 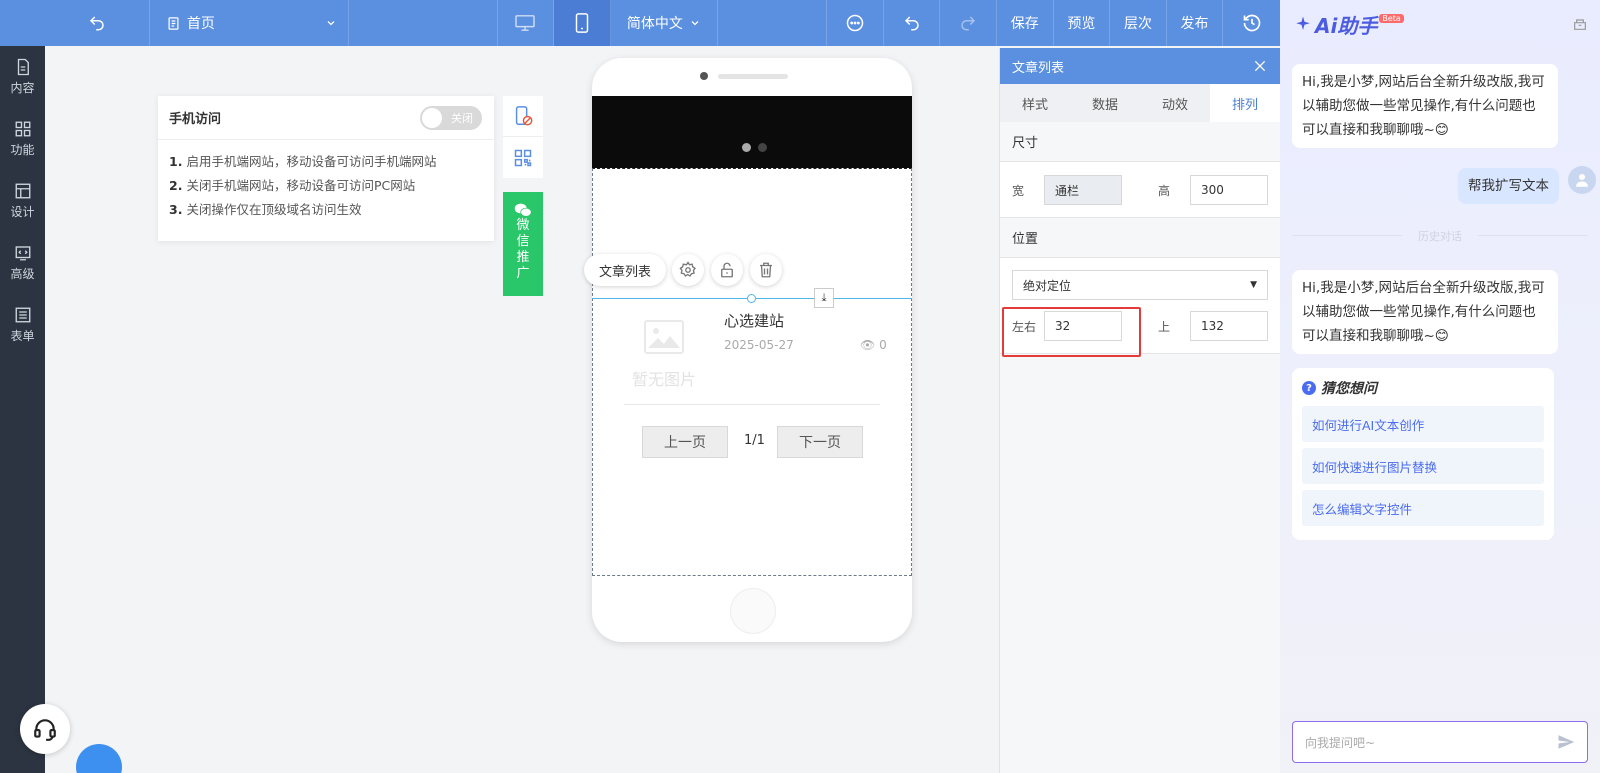 I want to click on sidebar-item-label: 高级, so click(x=22, y=274).